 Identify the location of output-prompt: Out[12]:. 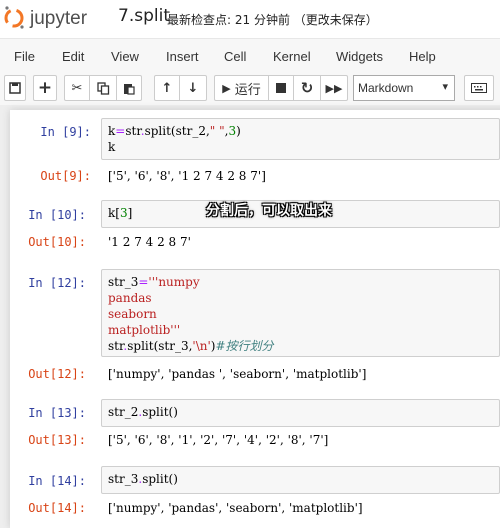
(57, 374).